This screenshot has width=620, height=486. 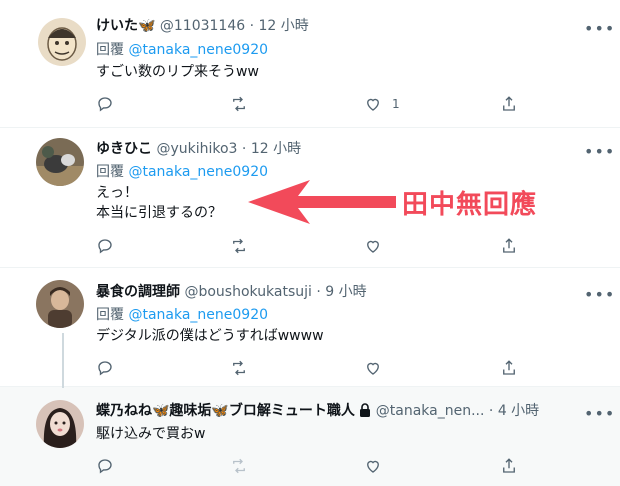 I want to click on display-name: 暴食の調理師, so click(x=138, y=292).